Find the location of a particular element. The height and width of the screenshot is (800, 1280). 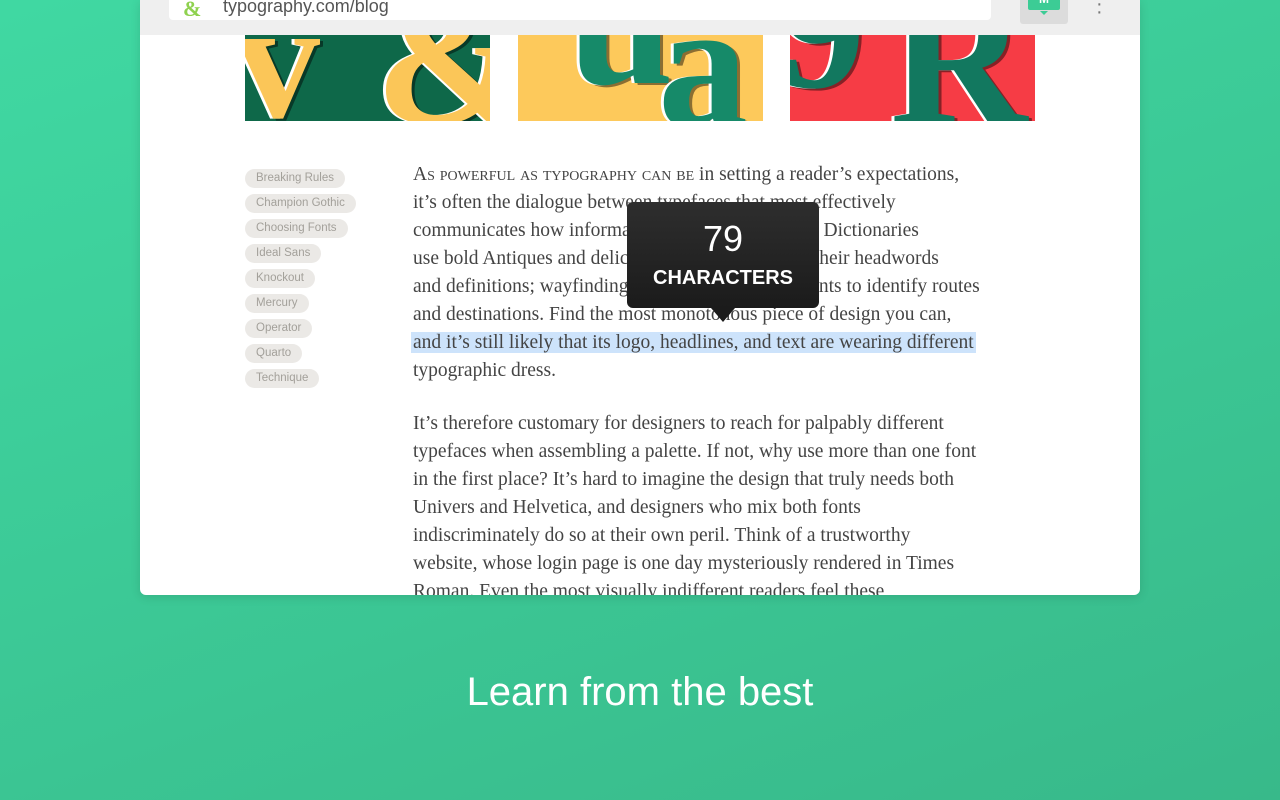

url-text: typography.com/blog is located at coordinates (306, 8).